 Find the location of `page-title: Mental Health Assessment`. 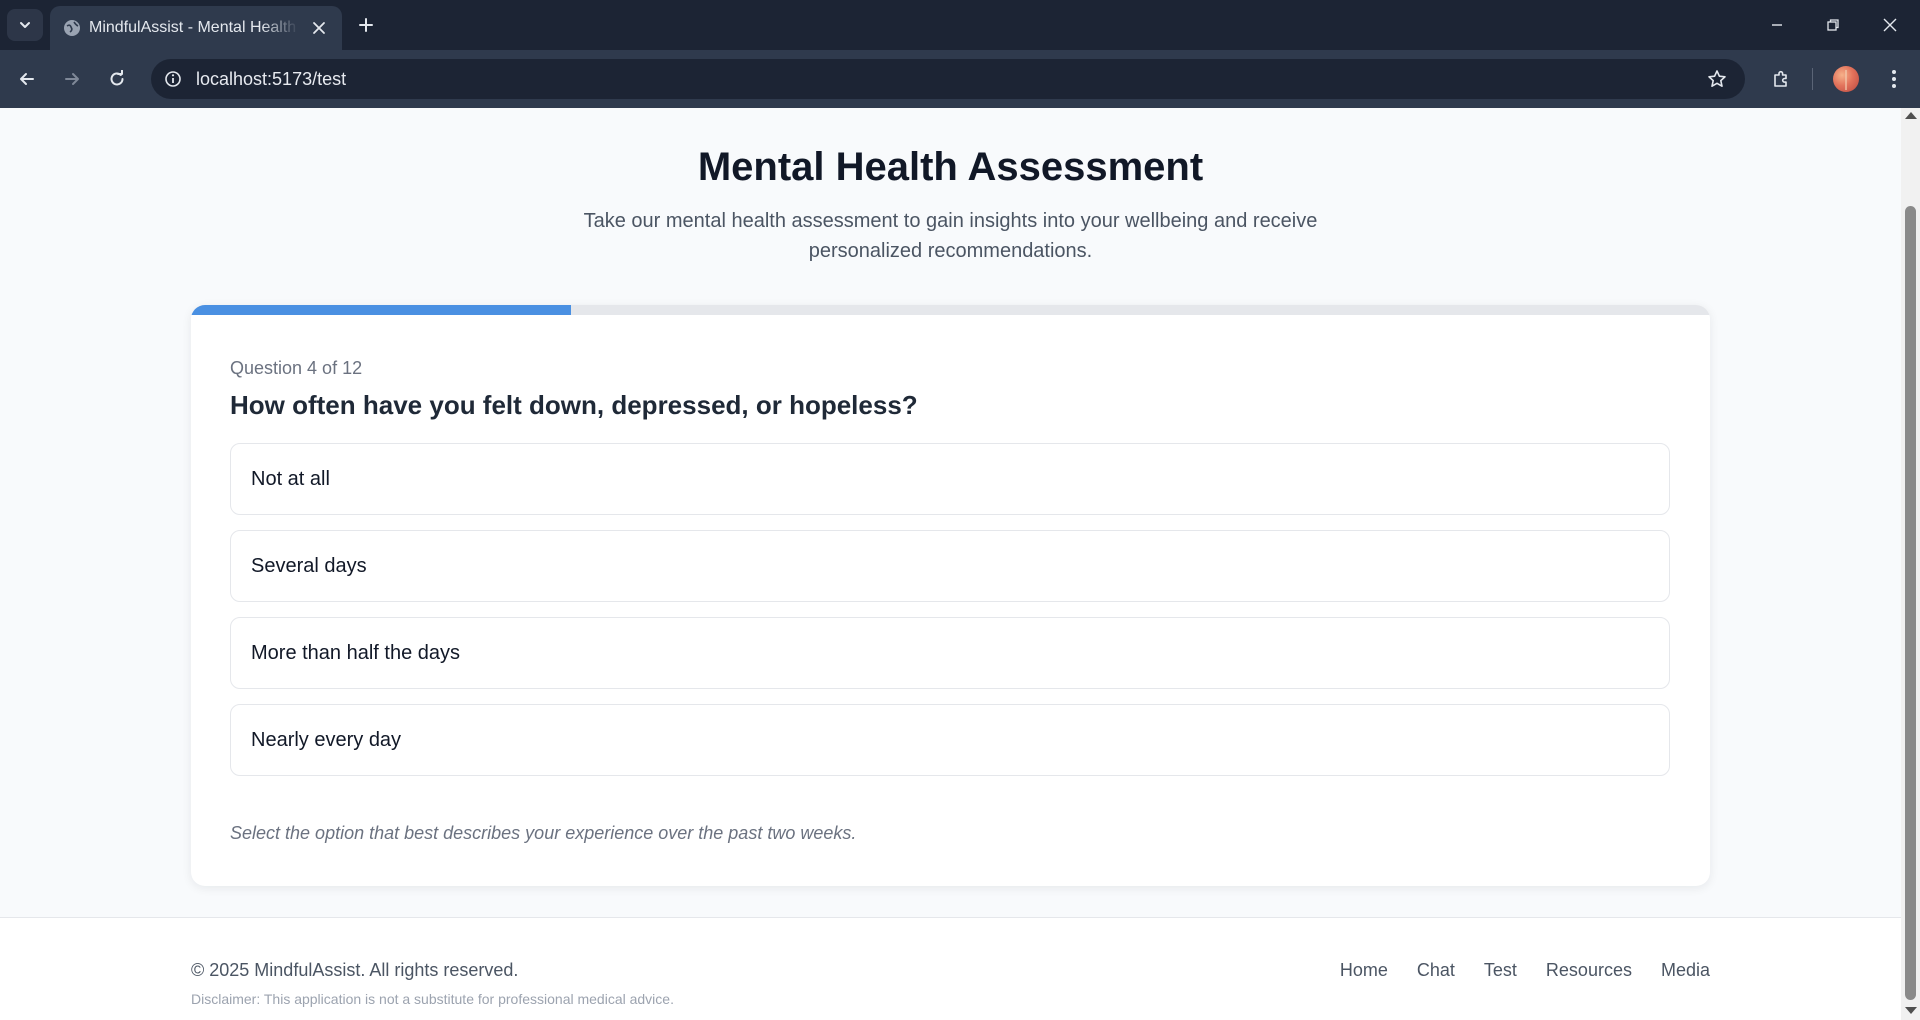

page-title: Mental Health Assessment is located at coordinates (950, 167).